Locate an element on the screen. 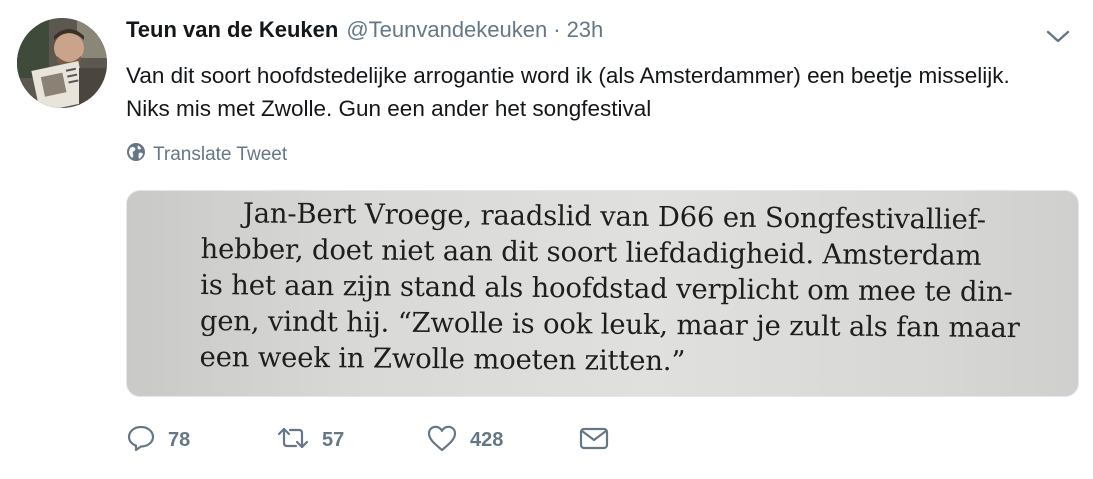 This screenshot has height=479, width=1093. reply-count: 78 is located at coordinates (179, 439).